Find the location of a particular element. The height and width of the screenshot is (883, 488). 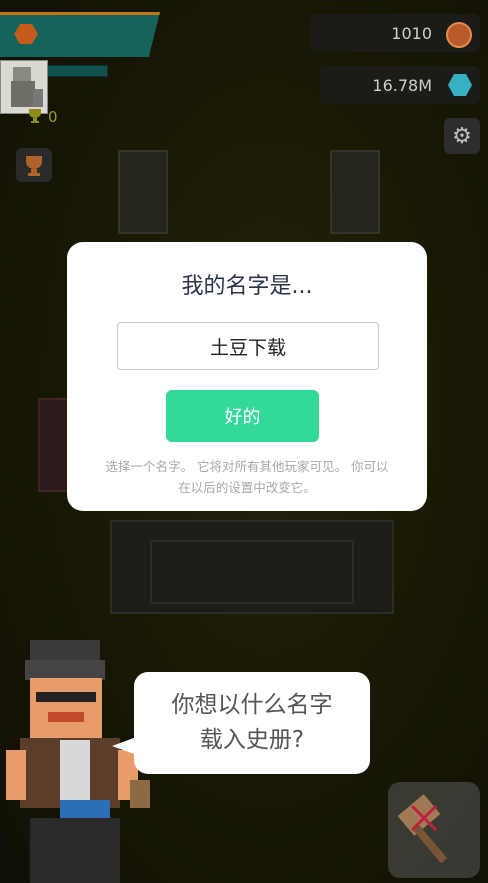

xp-bar is located at coordinates (77, 71).